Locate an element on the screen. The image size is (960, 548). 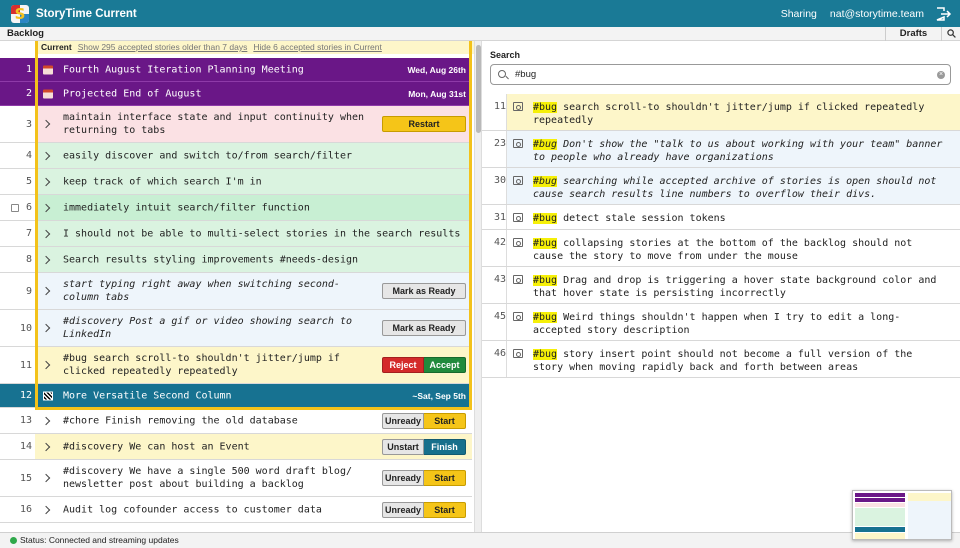
account-email: nat@storytime.team is located at coordinates (877, 14).